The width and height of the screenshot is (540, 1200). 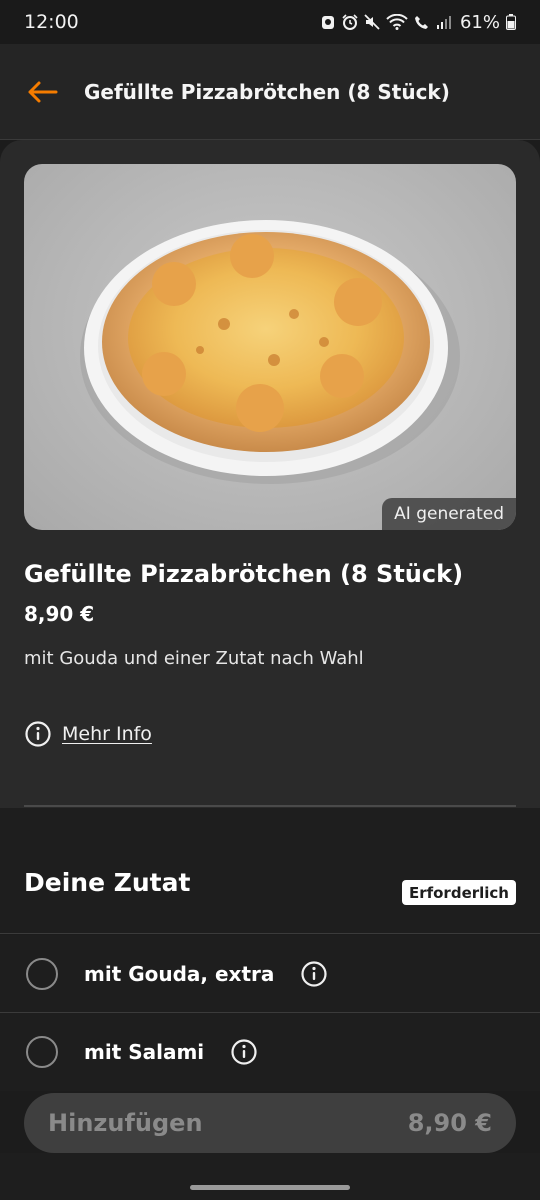 I want to click on option-label: mit Salami, so click(x=144, y=1052).